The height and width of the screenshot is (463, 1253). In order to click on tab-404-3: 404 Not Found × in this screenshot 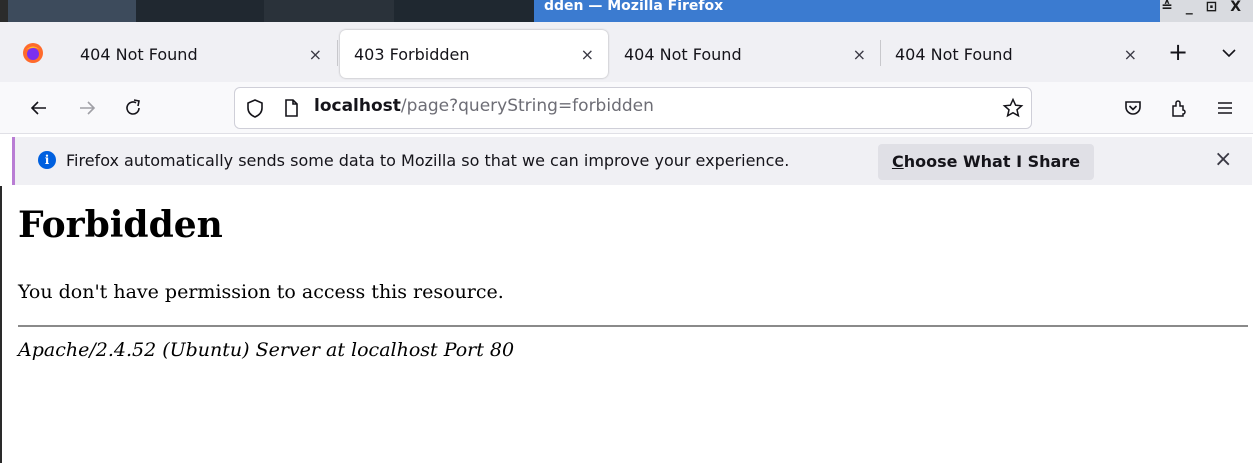, I will do `click(1016, 54)`.